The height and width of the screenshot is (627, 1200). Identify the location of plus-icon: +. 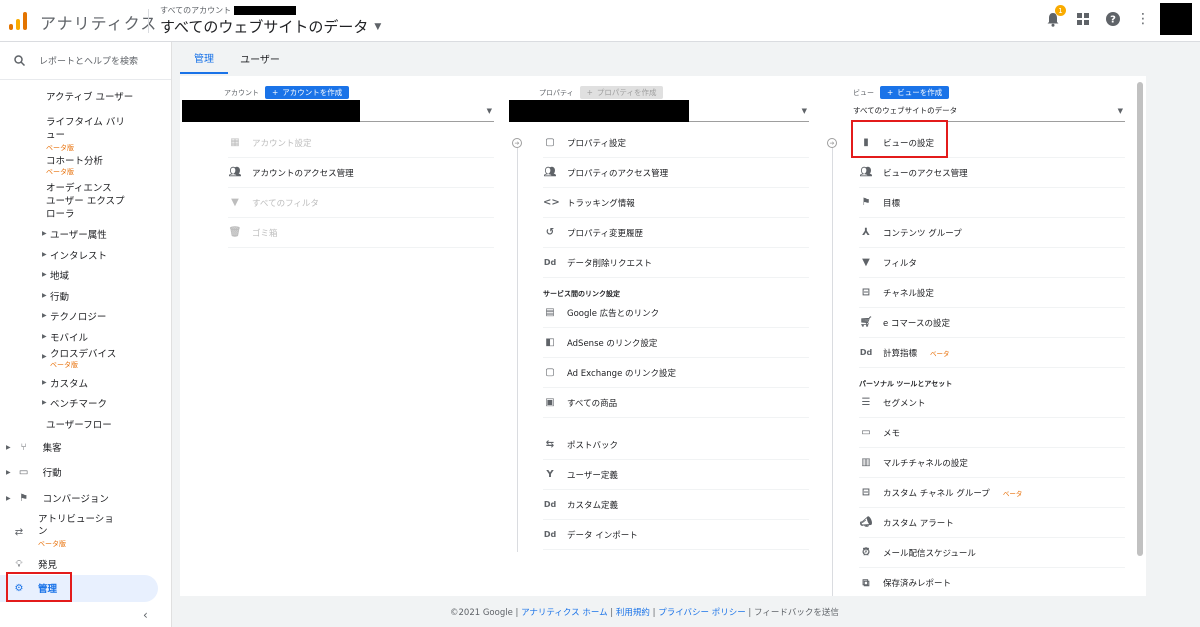
(589, 92).